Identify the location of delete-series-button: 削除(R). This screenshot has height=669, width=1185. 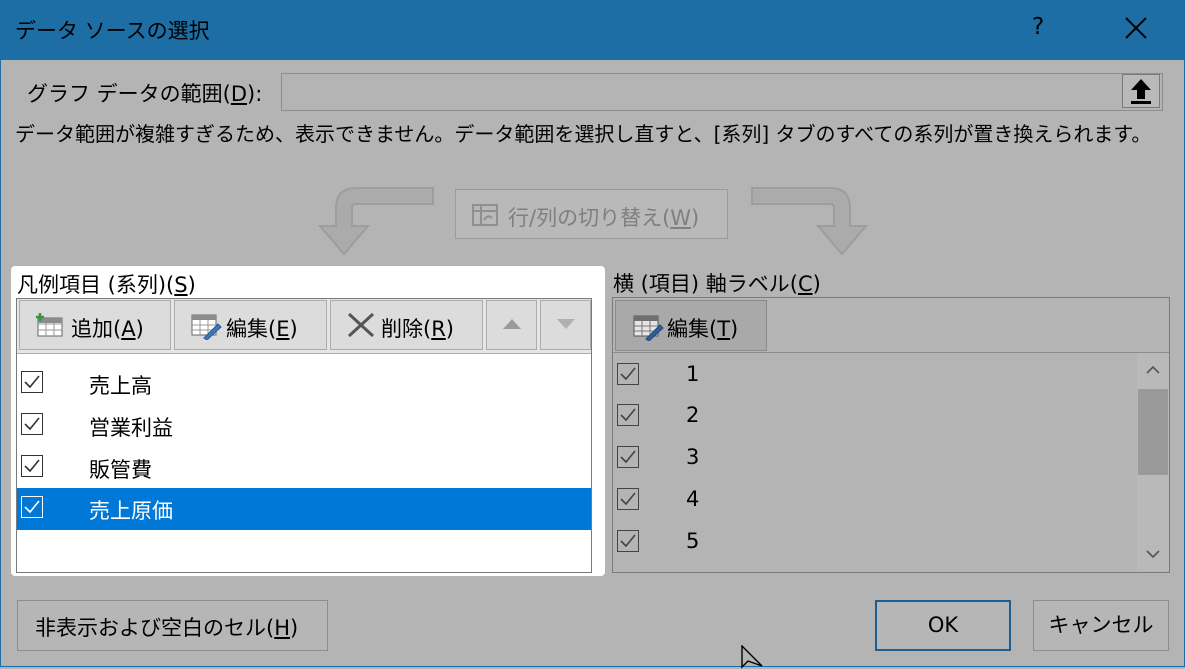
(406, 325).